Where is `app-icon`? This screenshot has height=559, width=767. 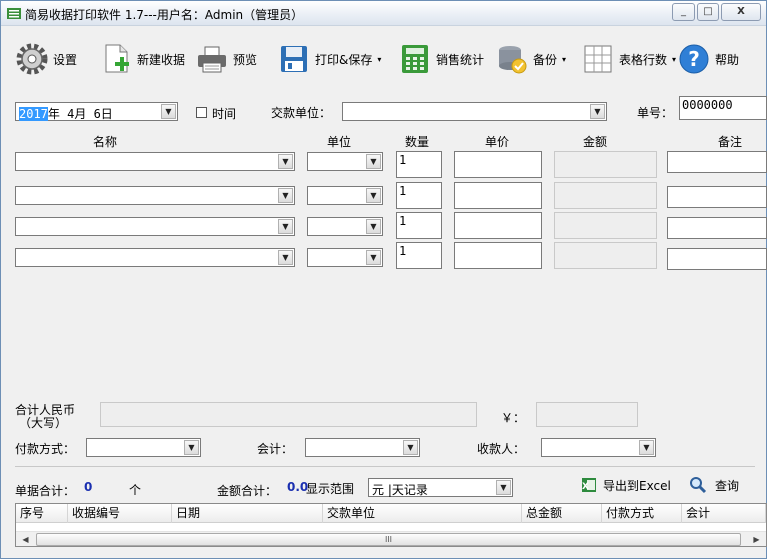
app-icon is located at coordinates (14, 13).